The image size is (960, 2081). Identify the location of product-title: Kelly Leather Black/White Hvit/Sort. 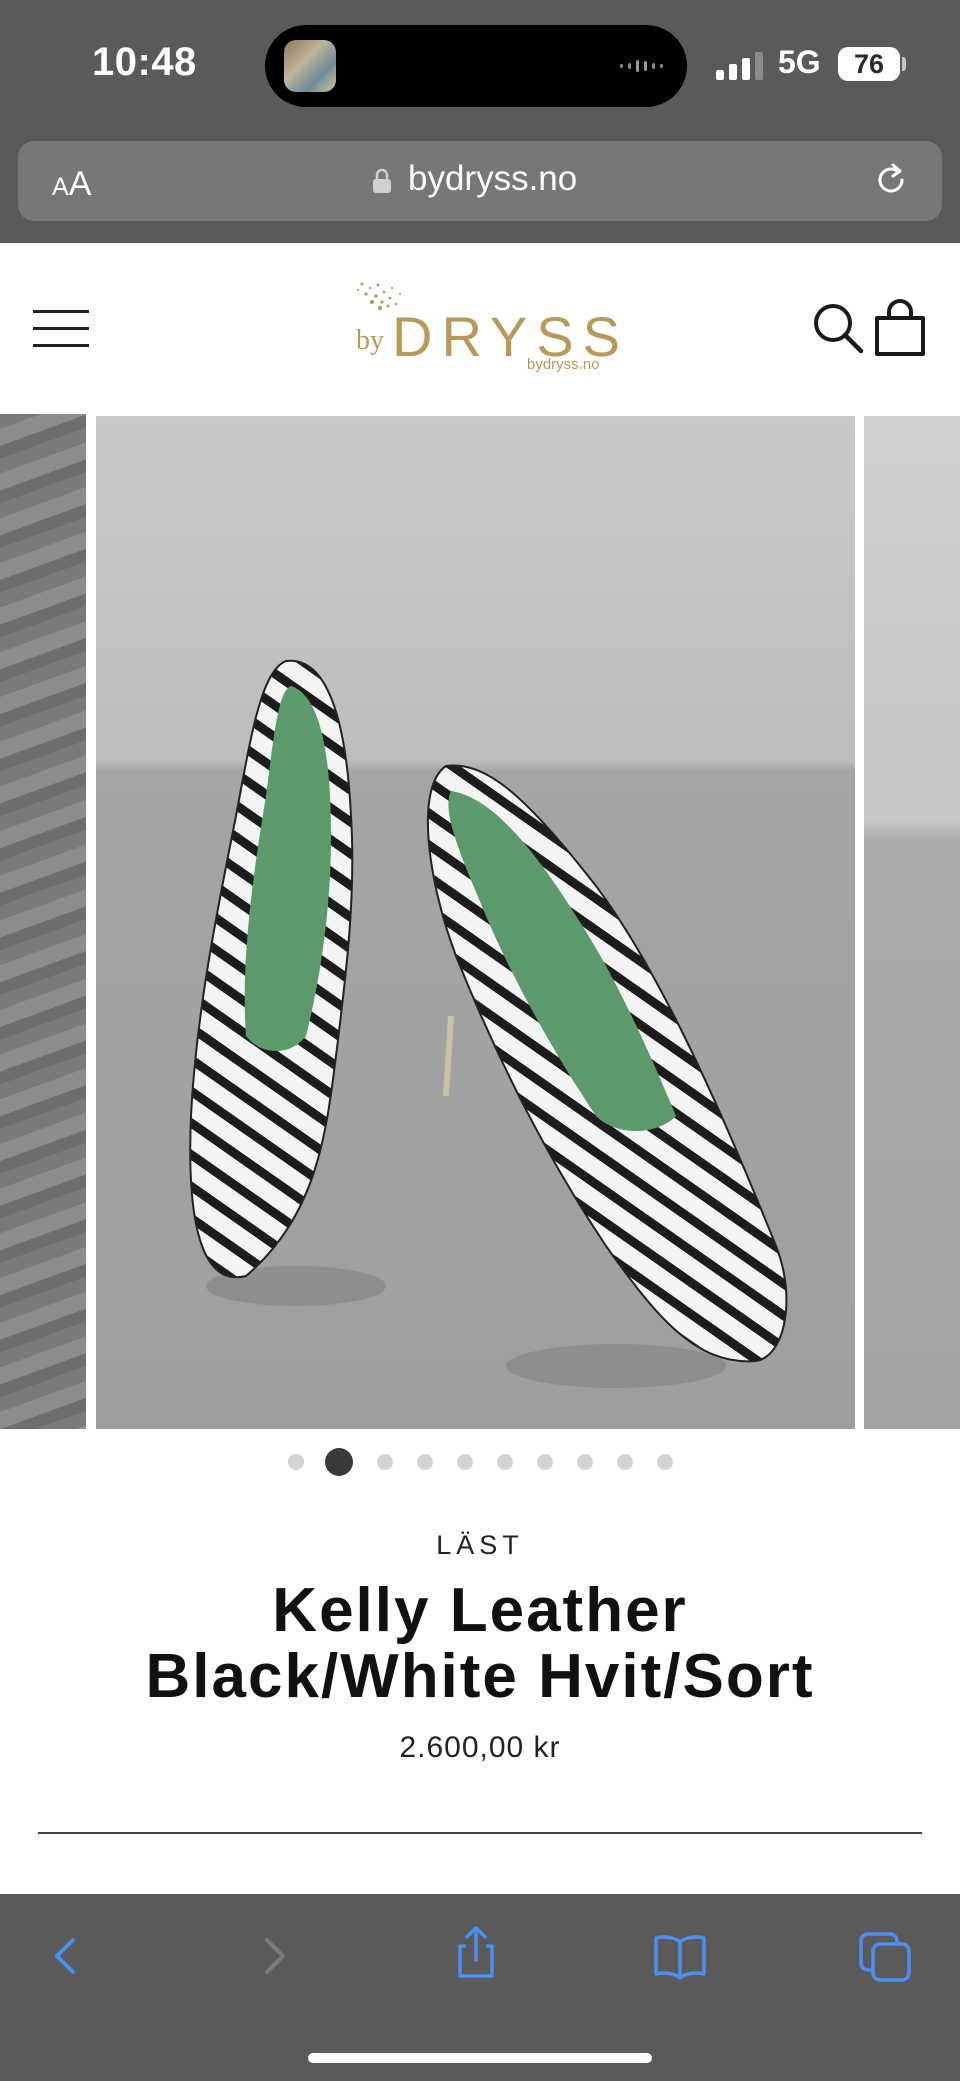
(480, 1644).